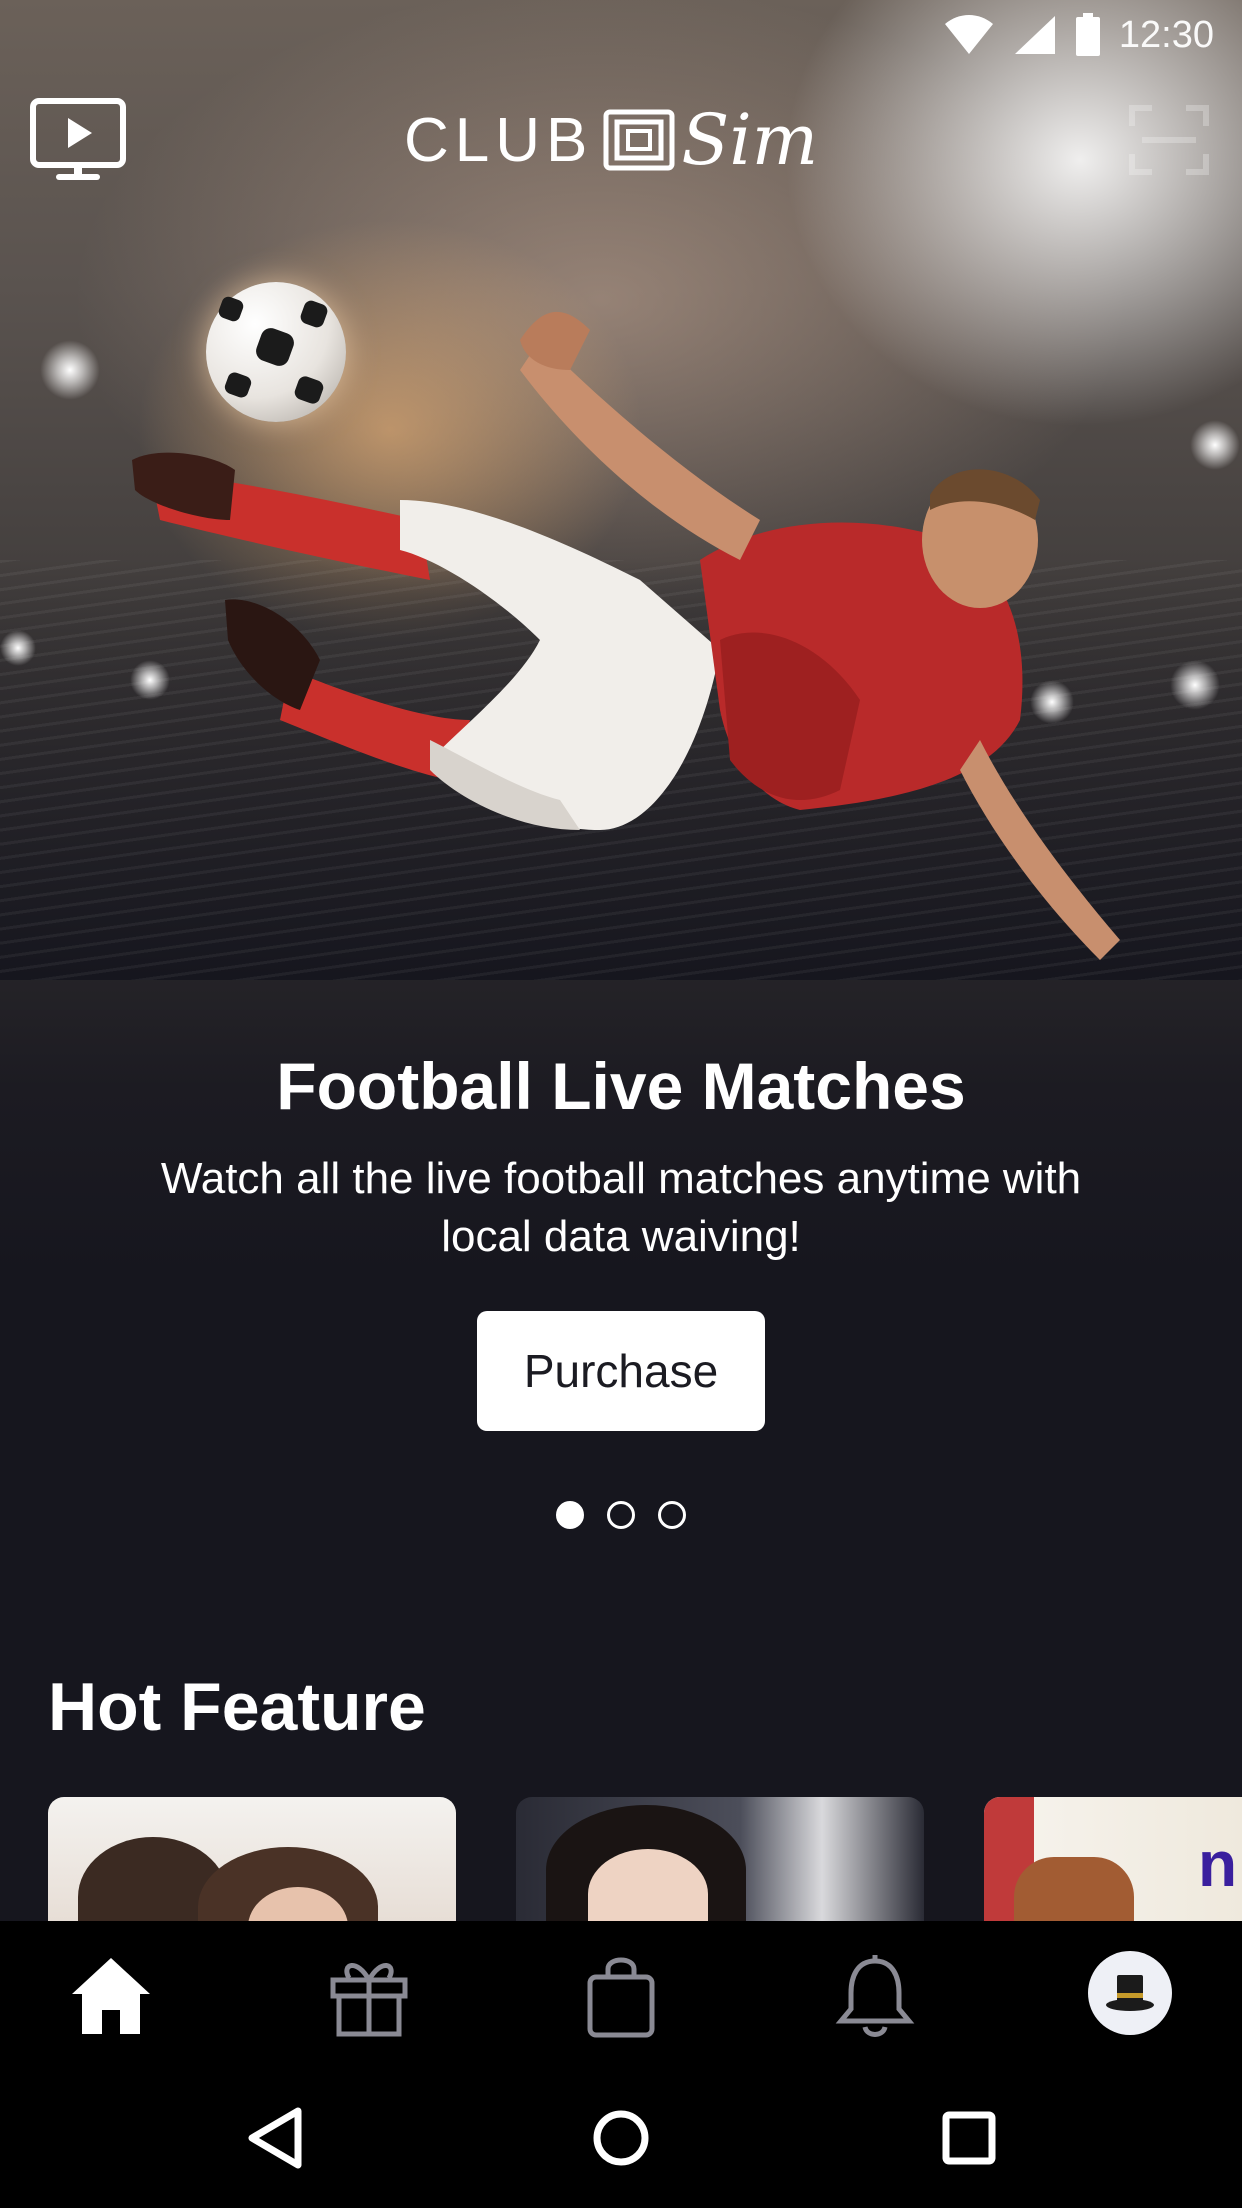 The height and width of the screenshot is (2208, 1242). What do you see at coordinates (237, 1707) in the screenshot?
I see `hot-feature-title: Hot Feature` at bounding box center [237, 1707].